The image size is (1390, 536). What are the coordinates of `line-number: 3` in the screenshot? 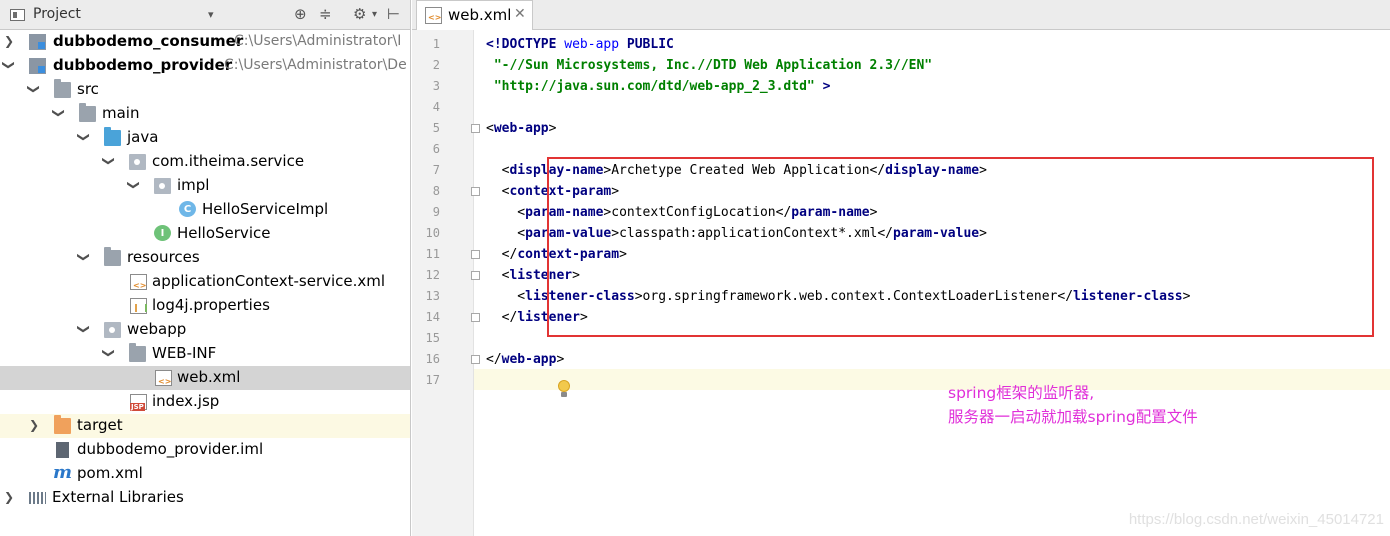 It's located at (436, 86).